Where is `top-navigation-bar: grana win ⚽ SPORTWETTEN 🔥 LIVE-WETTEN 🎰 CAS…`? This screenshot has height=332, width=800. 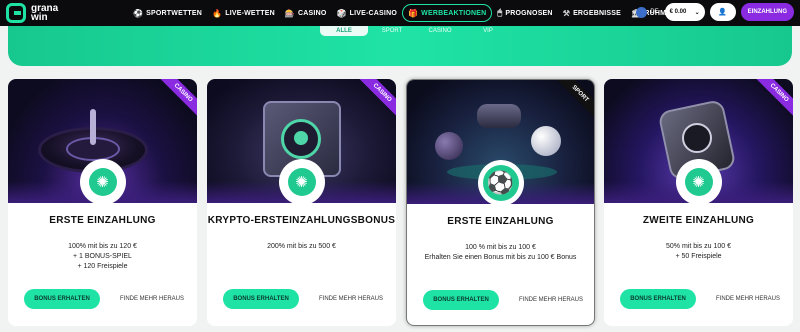 top-navigation-bar: grana win ⚽ SPORTWETTEN 🔥 LIVE-WETTEN 🎰 CAS… is located at coordinates (400, 13).